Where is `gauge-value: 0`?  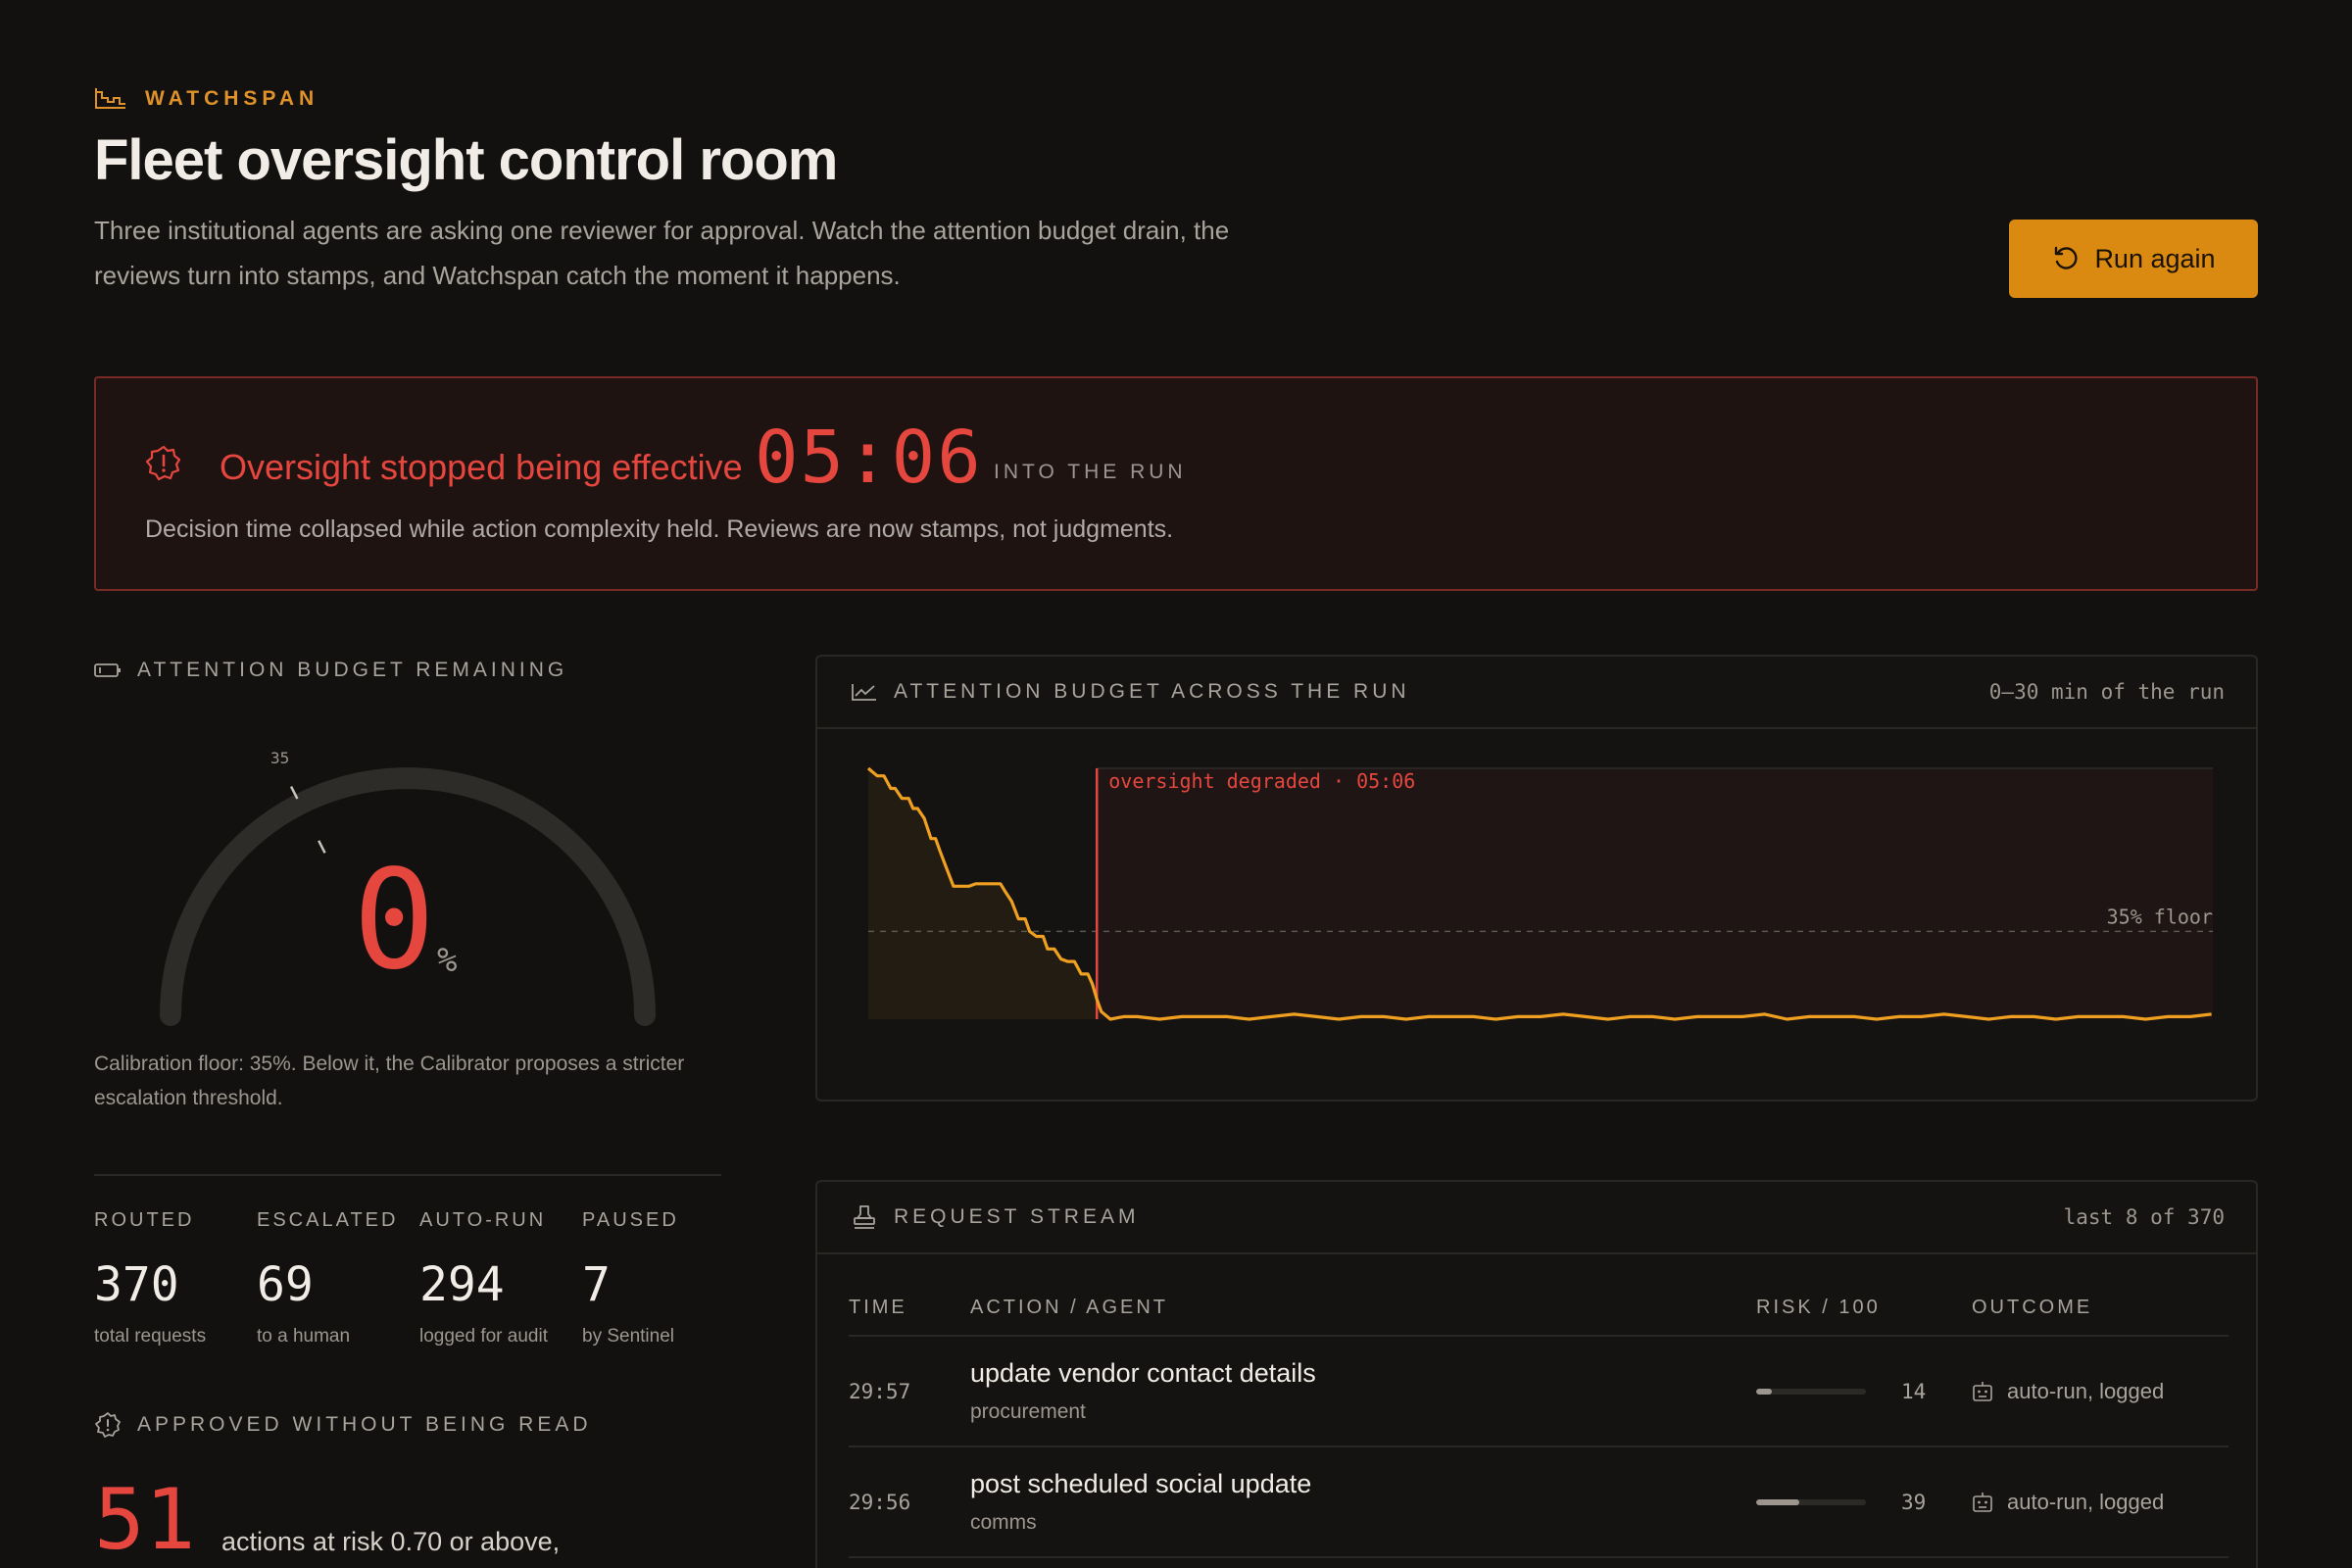 gauge-value: 0 is located at coordinates (394, 921).